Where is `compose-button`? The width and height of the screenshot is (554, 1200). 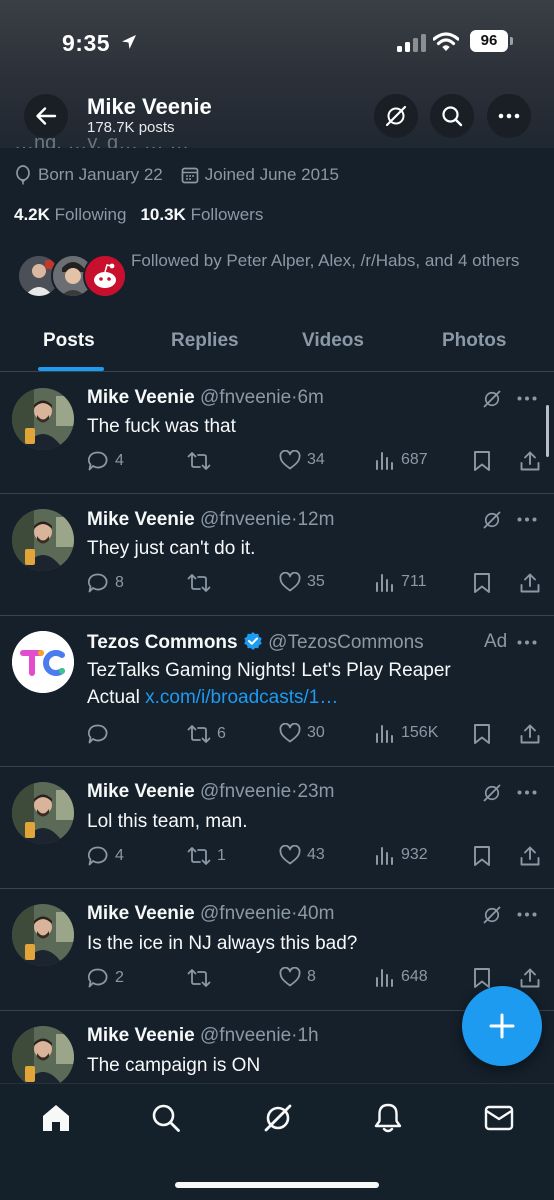 compose-button is located at coordinates (502, 1026).